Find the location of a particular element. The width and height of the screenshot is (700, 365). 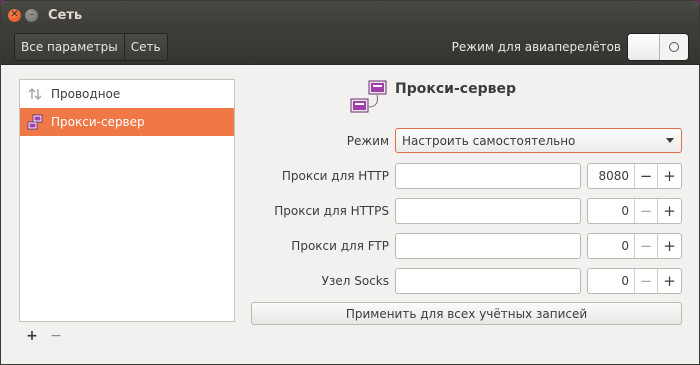

close-window-button: ✕ is located at coordinates (14, 15).